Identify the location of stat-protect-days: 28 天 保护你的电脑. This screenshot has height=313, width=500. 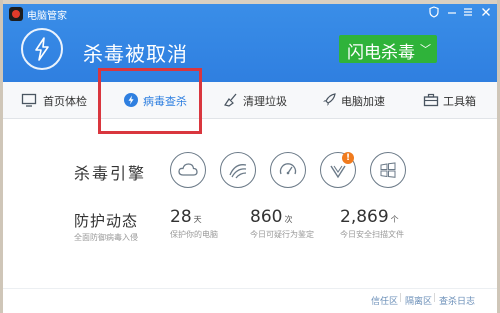
(194, 227).